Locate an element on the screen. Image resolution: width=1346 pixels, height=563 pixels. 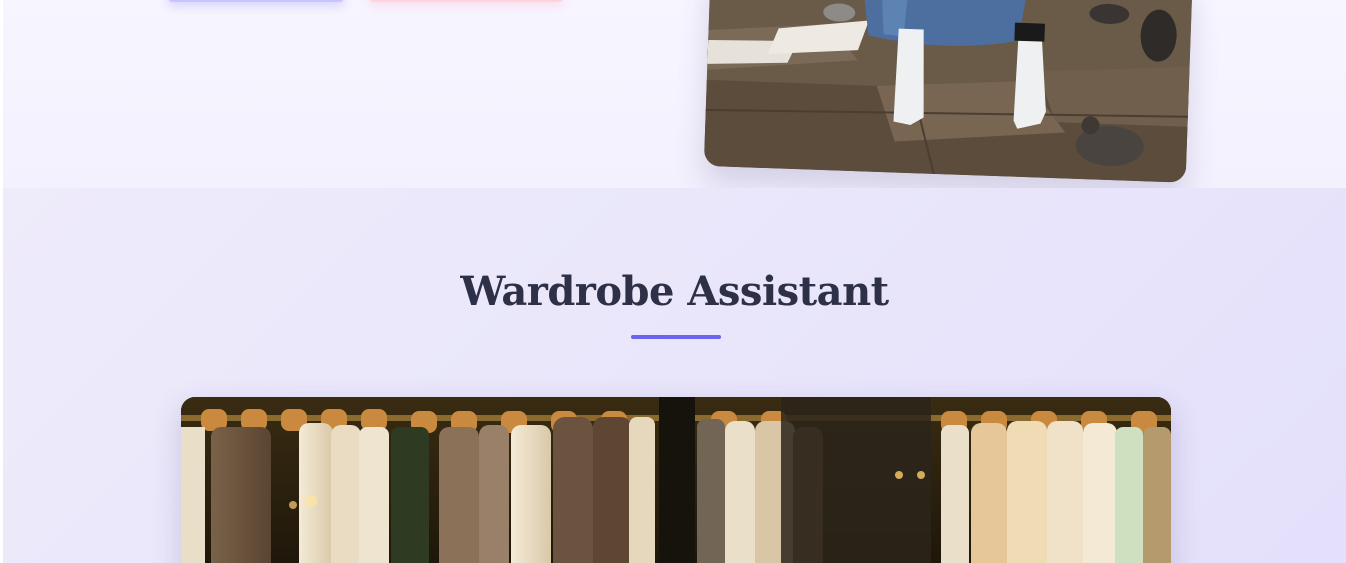
section-title: Wardrobe Assistant is located at coordinates (674, 291).